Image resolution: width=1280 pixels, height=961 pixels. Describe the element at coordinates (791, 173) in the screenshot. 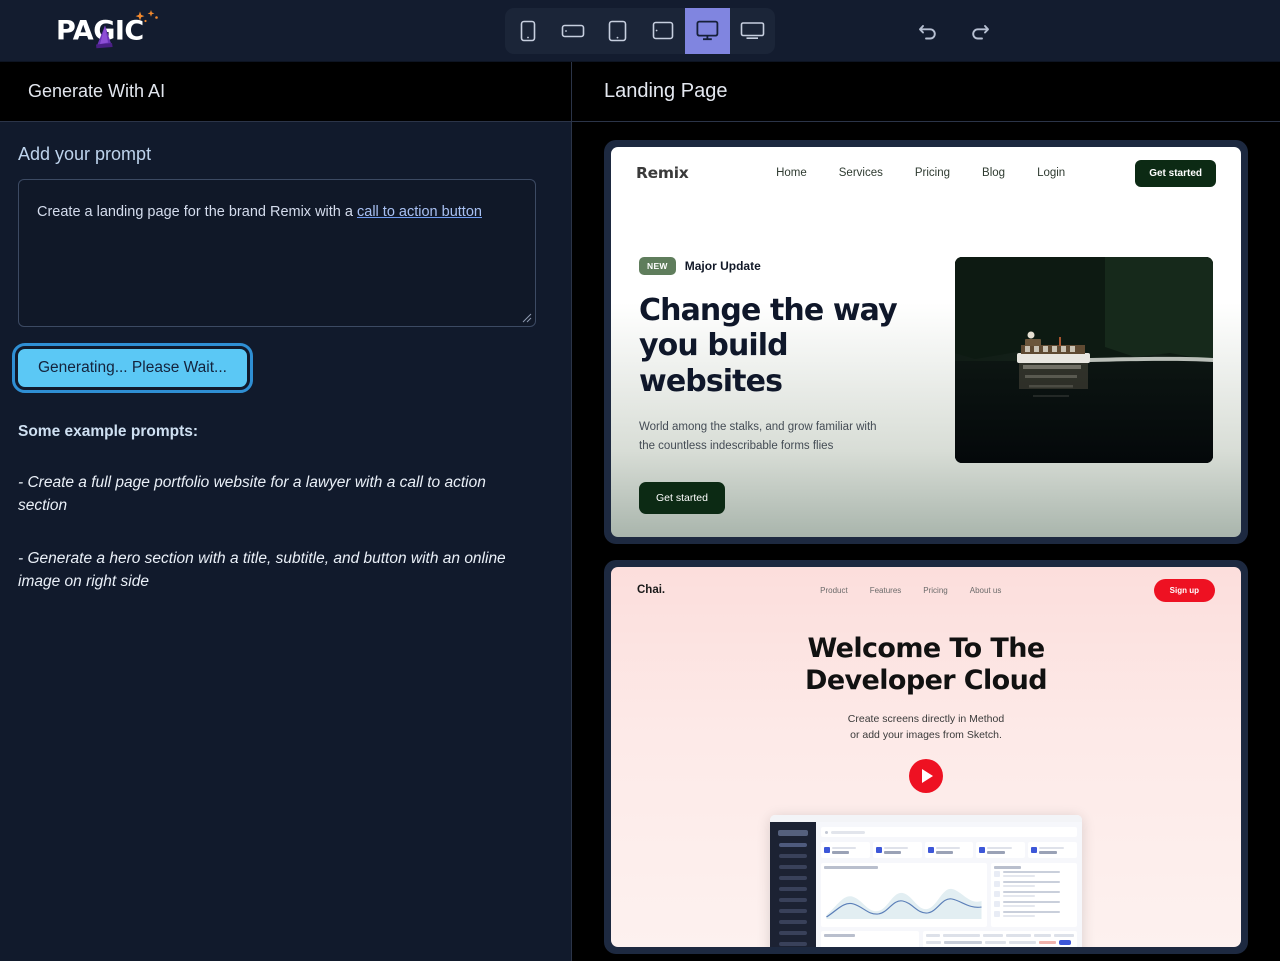

I see `remix-nav-link-home: Home` at that location.